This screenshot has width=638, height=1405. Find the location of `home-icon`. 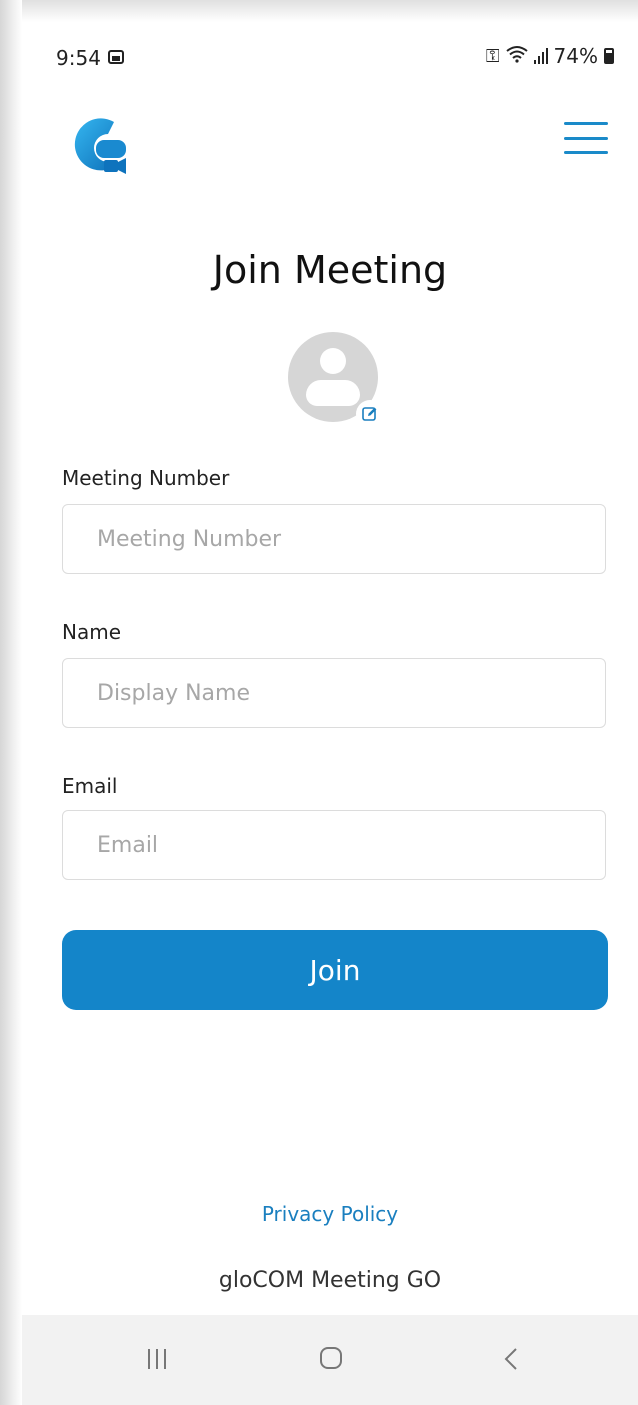

home-icon is located at coordinates (331, 1358).